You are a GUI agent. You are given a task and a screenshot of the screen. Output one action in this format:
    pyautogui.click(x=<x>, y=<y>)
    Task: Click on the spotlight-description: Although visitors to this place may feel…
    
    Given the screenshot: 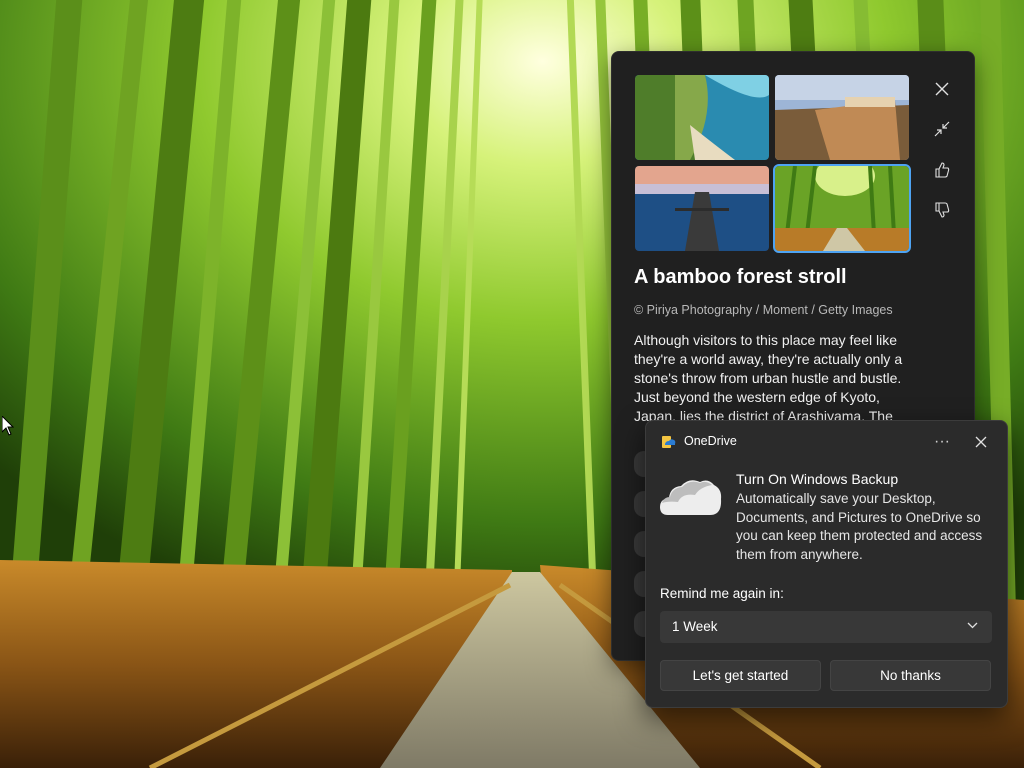 What is the action you would take?
    pyautogui.click(x=768, y=378)
    